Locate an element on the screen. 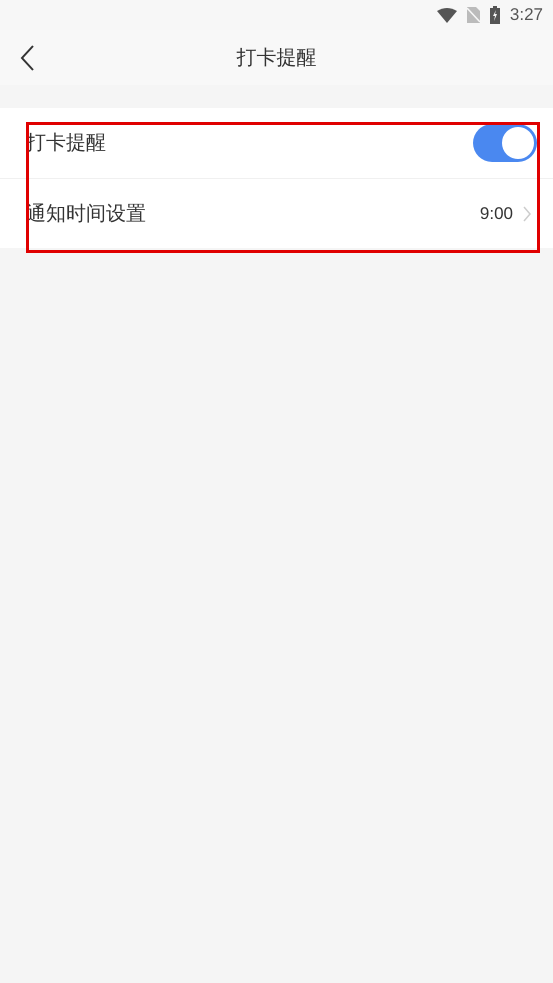  status-time: 3:27 is located at coordinates (526, 15).